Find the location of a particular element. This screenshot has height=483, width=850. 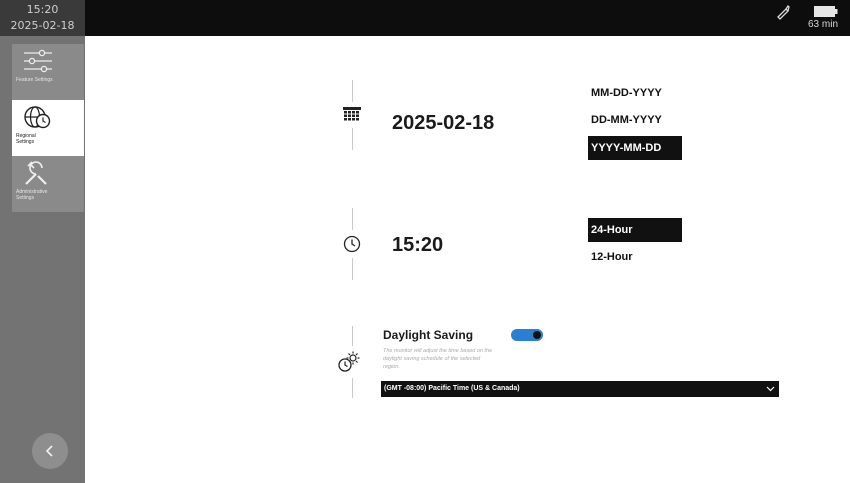

status-bar: 15:20 2025-02-18 63 min is located at coordinates (425, 18).